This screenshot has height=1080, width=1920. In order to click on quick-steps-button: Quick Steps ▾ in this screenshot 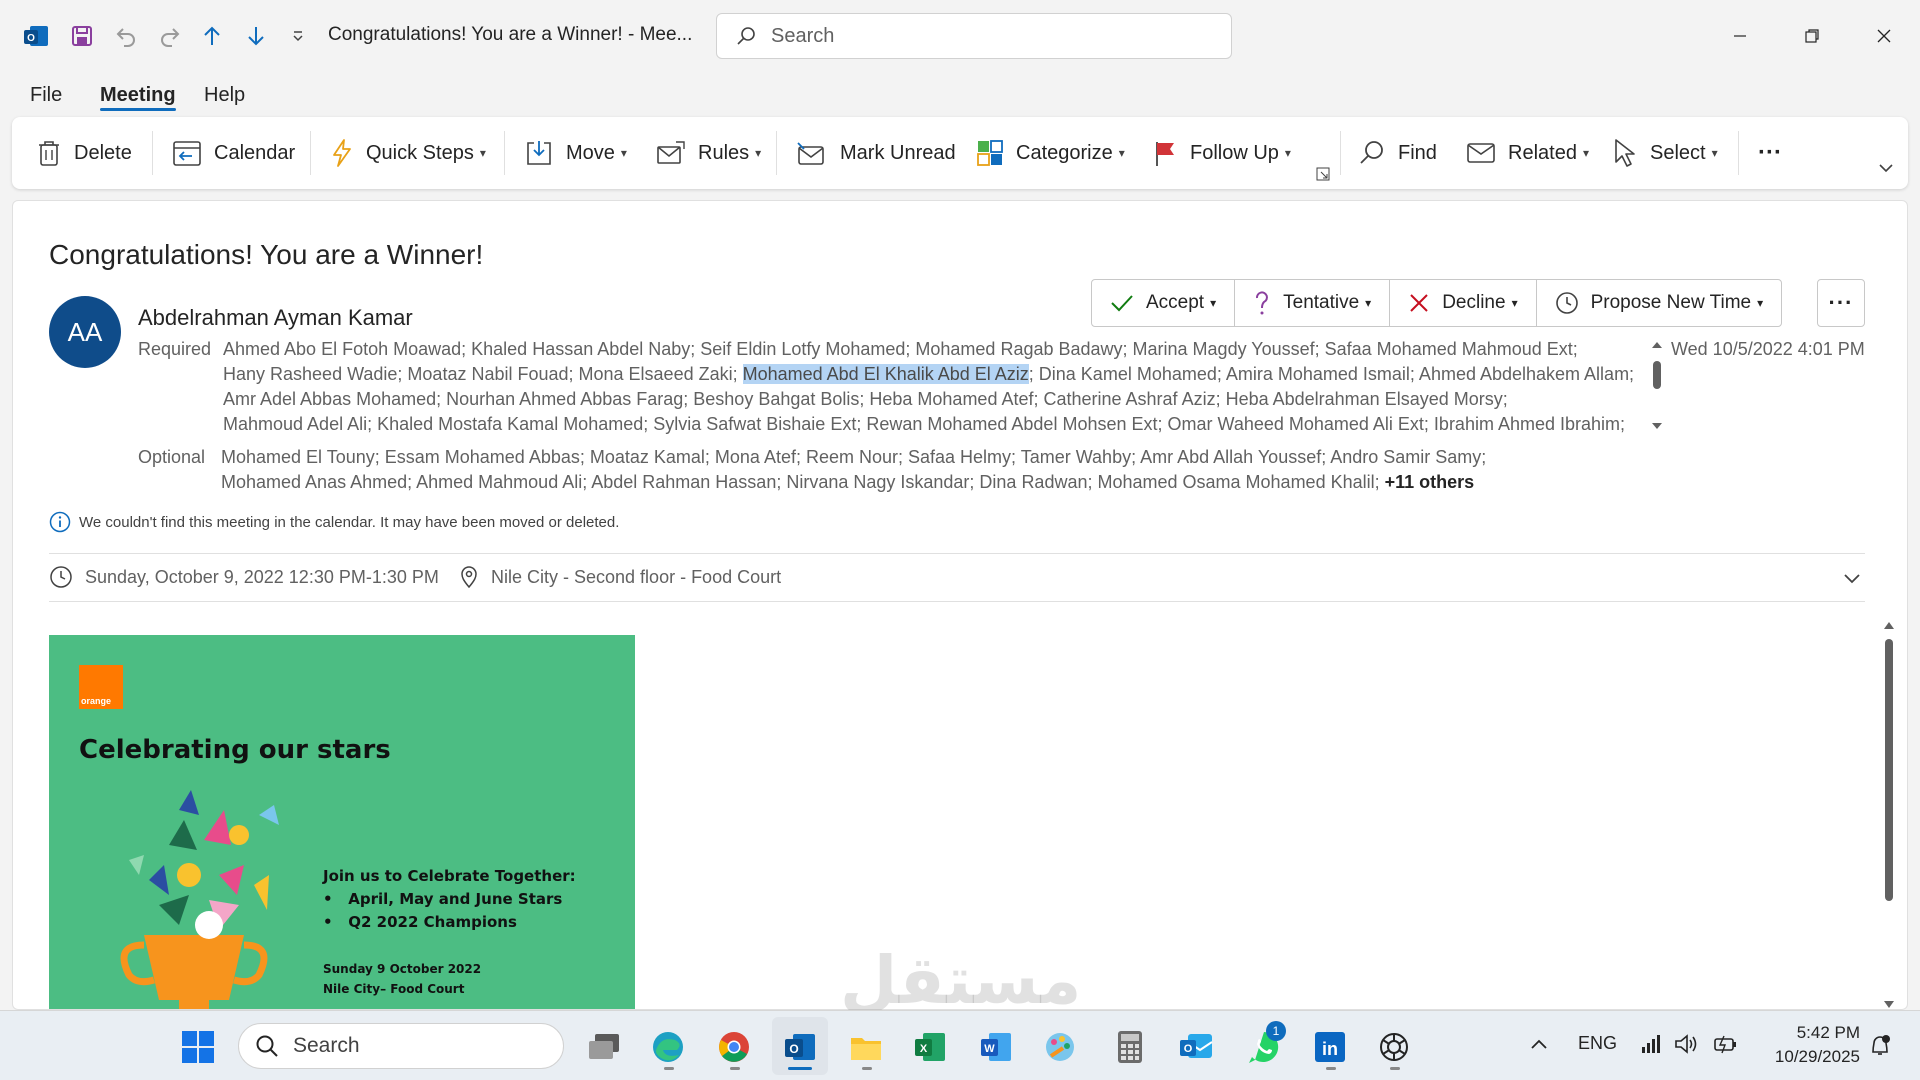, I will do `click(408, 153)`.